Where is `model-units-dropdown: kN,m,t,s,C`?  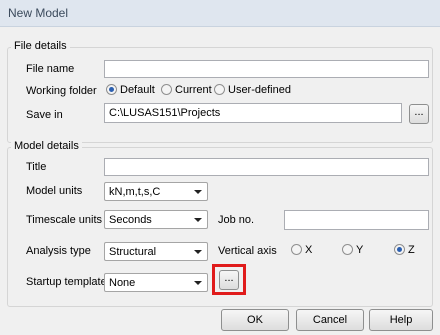
model-units-dropdown: kN,m,t,s,C is located at coordinates (156, 191).